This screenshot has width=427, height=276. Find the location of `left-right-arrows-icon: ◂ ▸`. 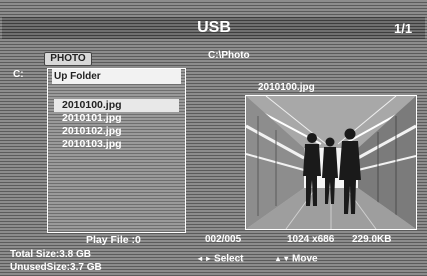

left-right-arrows-icon: ◂ ▸ is located at coordinates (205, 258).